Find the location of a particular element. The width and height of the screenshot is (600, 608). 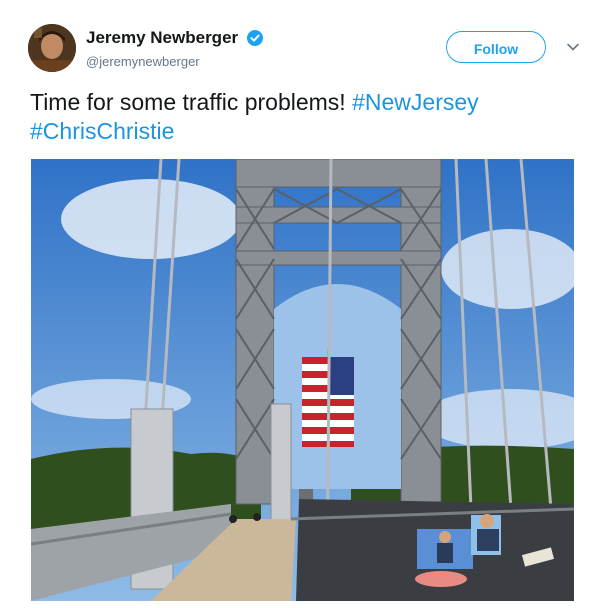

avatar is located at coordinates (52, 48).